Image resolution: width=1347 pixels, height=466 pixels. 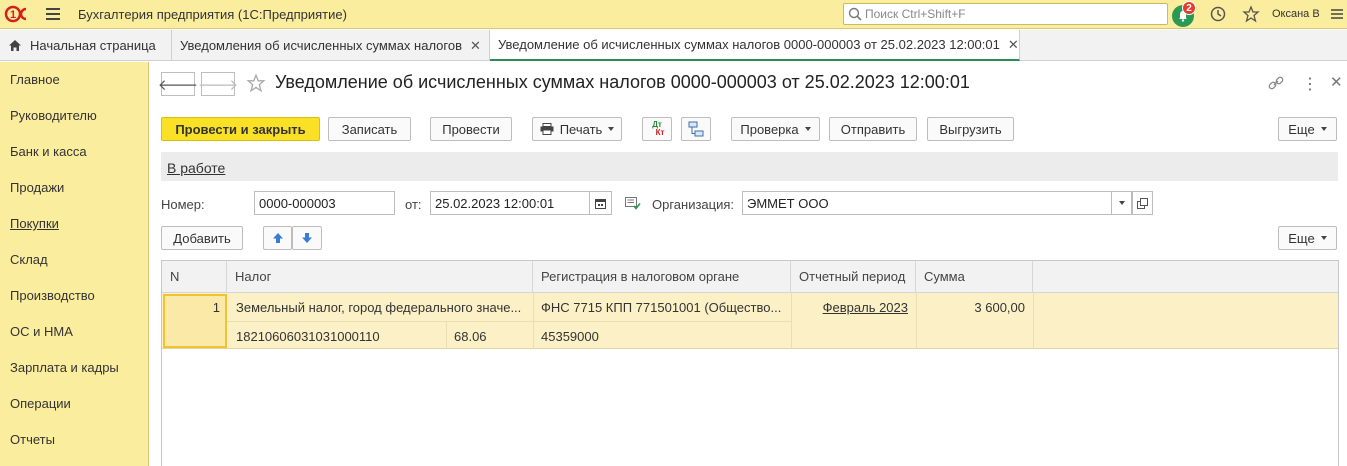 I want to click on sidebar-item-assets: ОС и НМА, so click(x=41, y=331).